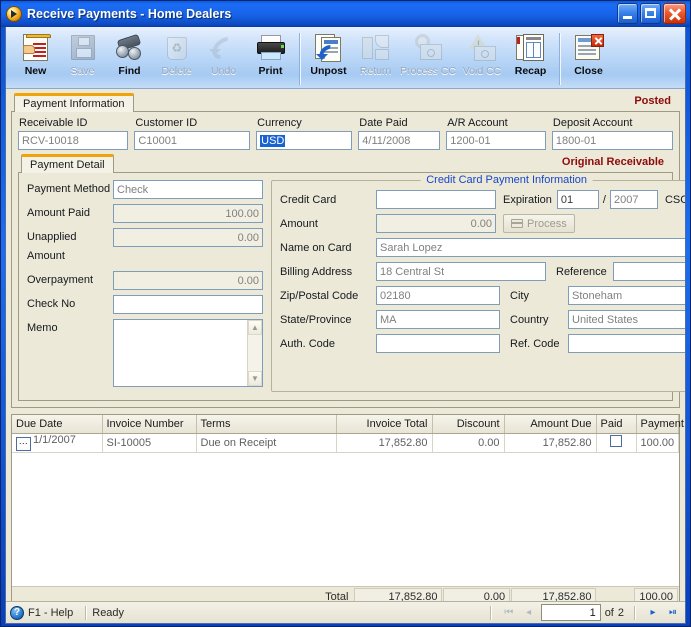  What do you see at coordinates (304, 140) in the screenshot?
I see `currency-input: USD` at bounding box center [304, 140].